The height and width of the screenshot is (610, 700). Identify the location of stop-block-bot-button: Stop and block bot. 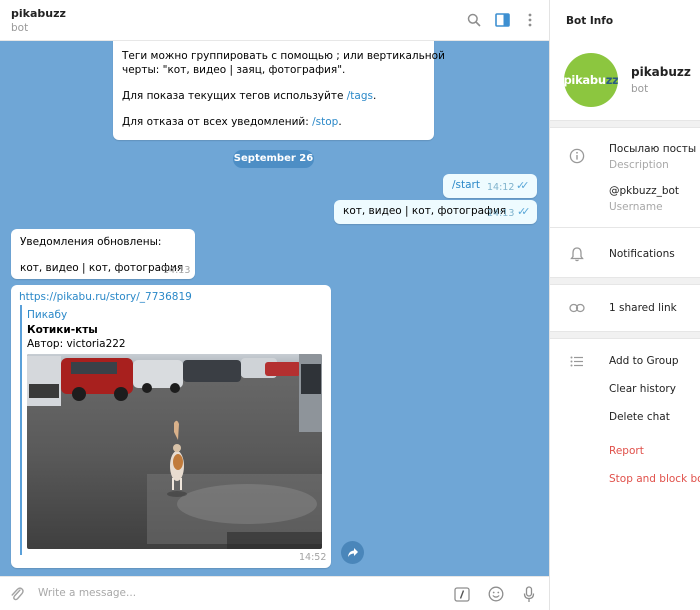
(654, 479).